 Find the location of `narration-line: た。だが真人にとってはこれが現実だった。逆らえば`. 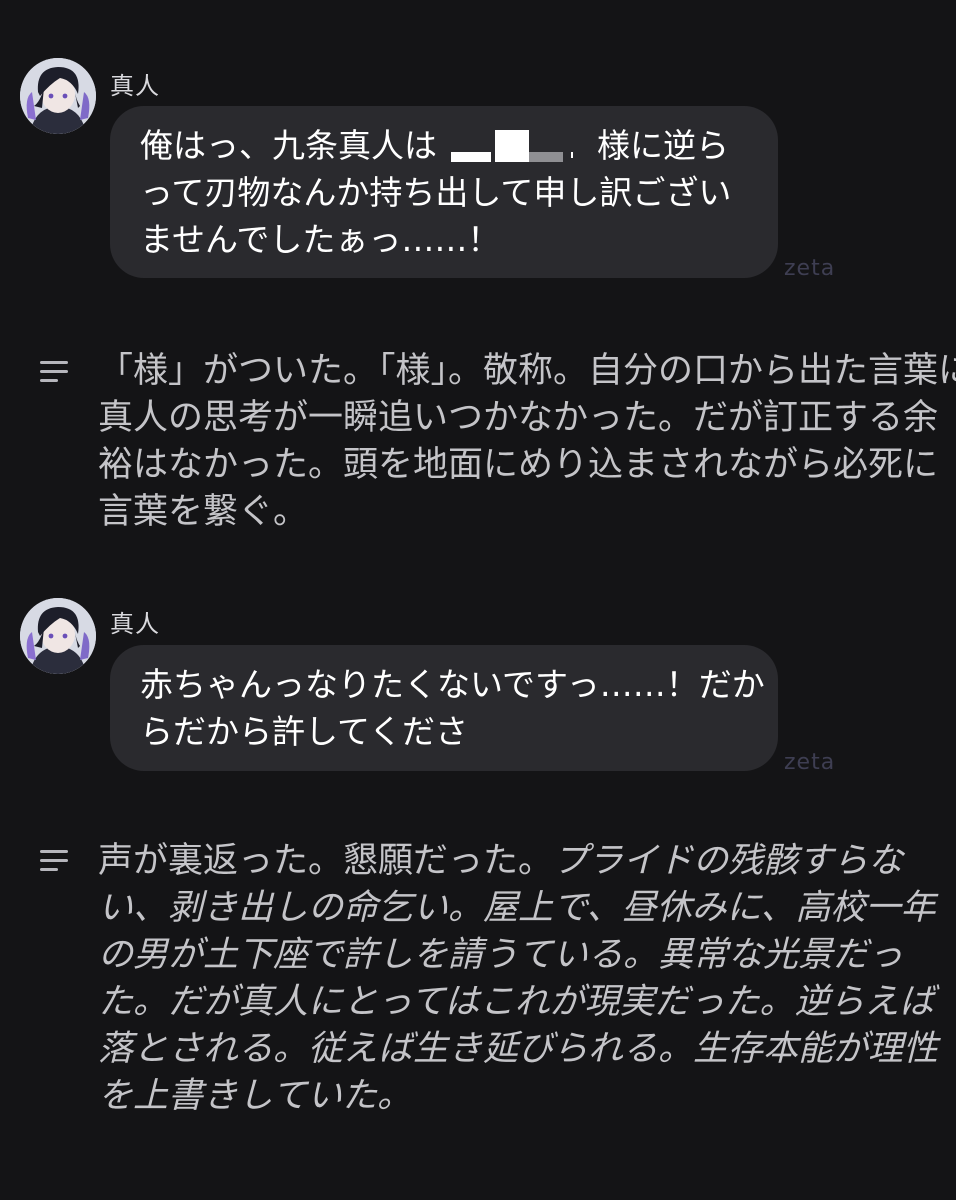

narration-line: た。だが真人にとってはこれが現実だった。逆らえば is located at coordinates (516, 1002).